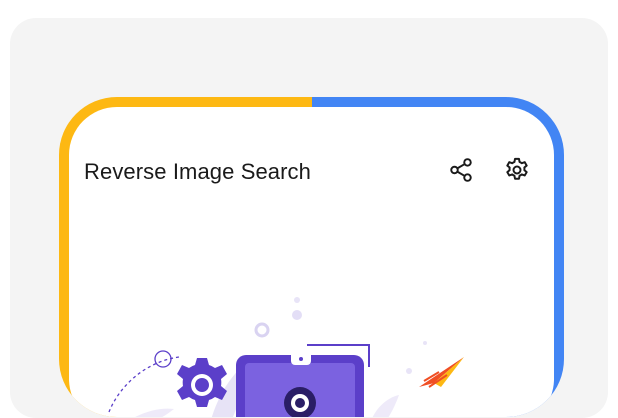 This screenshot has width=618, height=418. What do you see at coordinates (300, 386) in the screenshot?
I see `illustration-phone` at bounding box center [300, 386].